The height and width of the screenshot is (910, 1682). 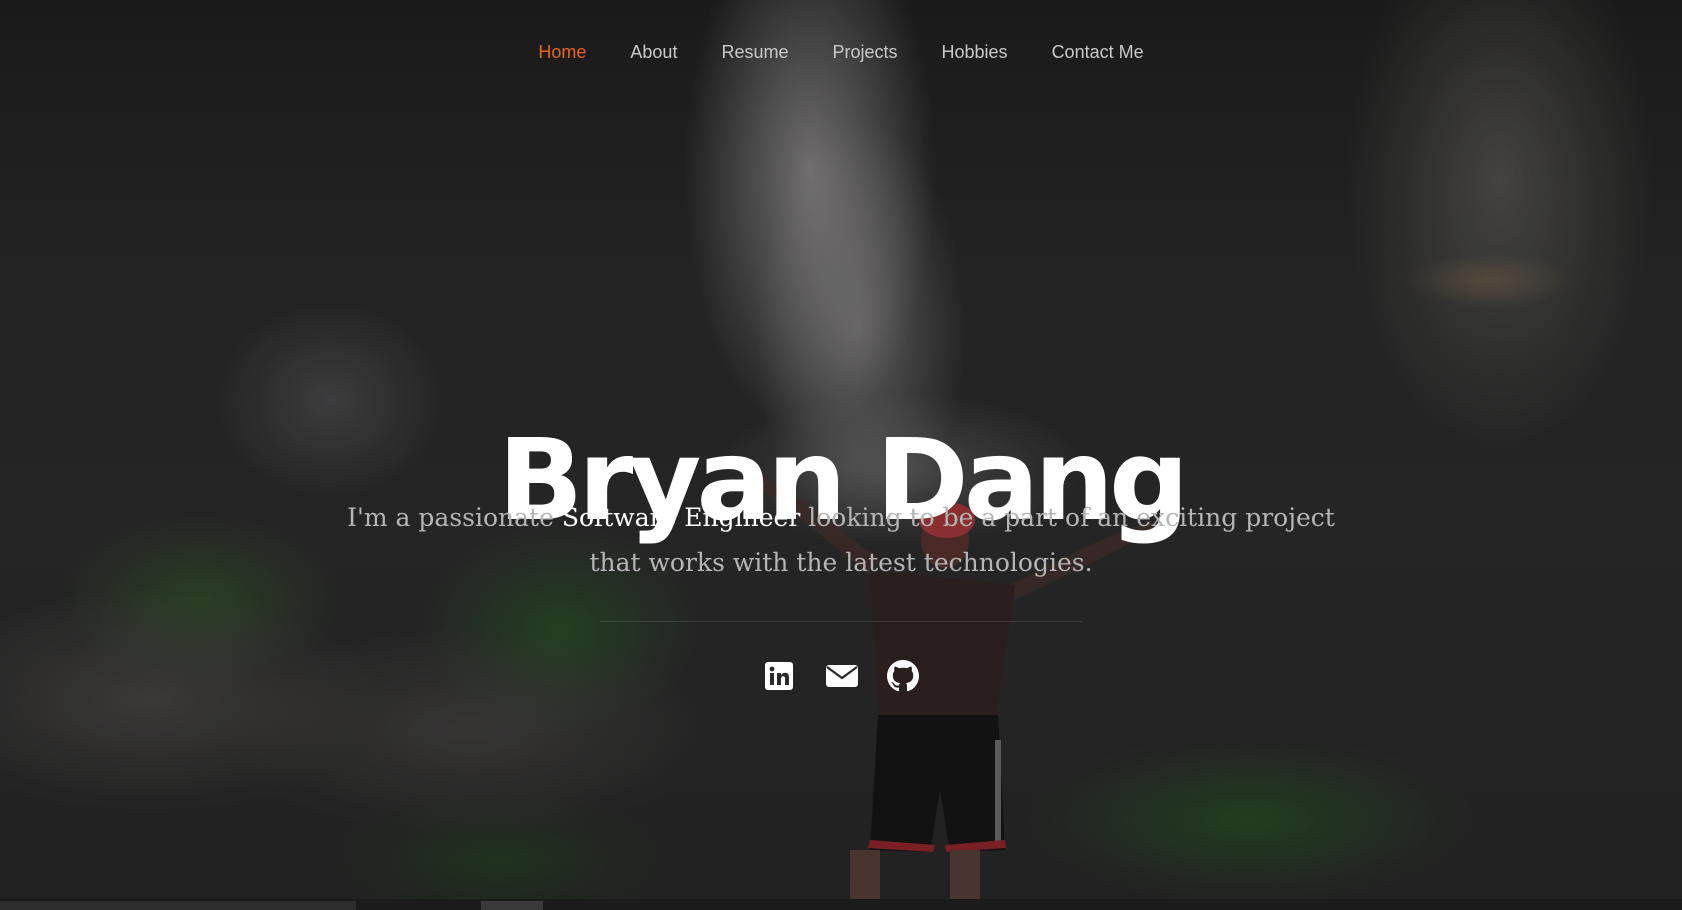 What do you see at coordinates (864, 52) in the screenshot?
I see `nav-projects-link: Projects` at bounding box center [864, 52].